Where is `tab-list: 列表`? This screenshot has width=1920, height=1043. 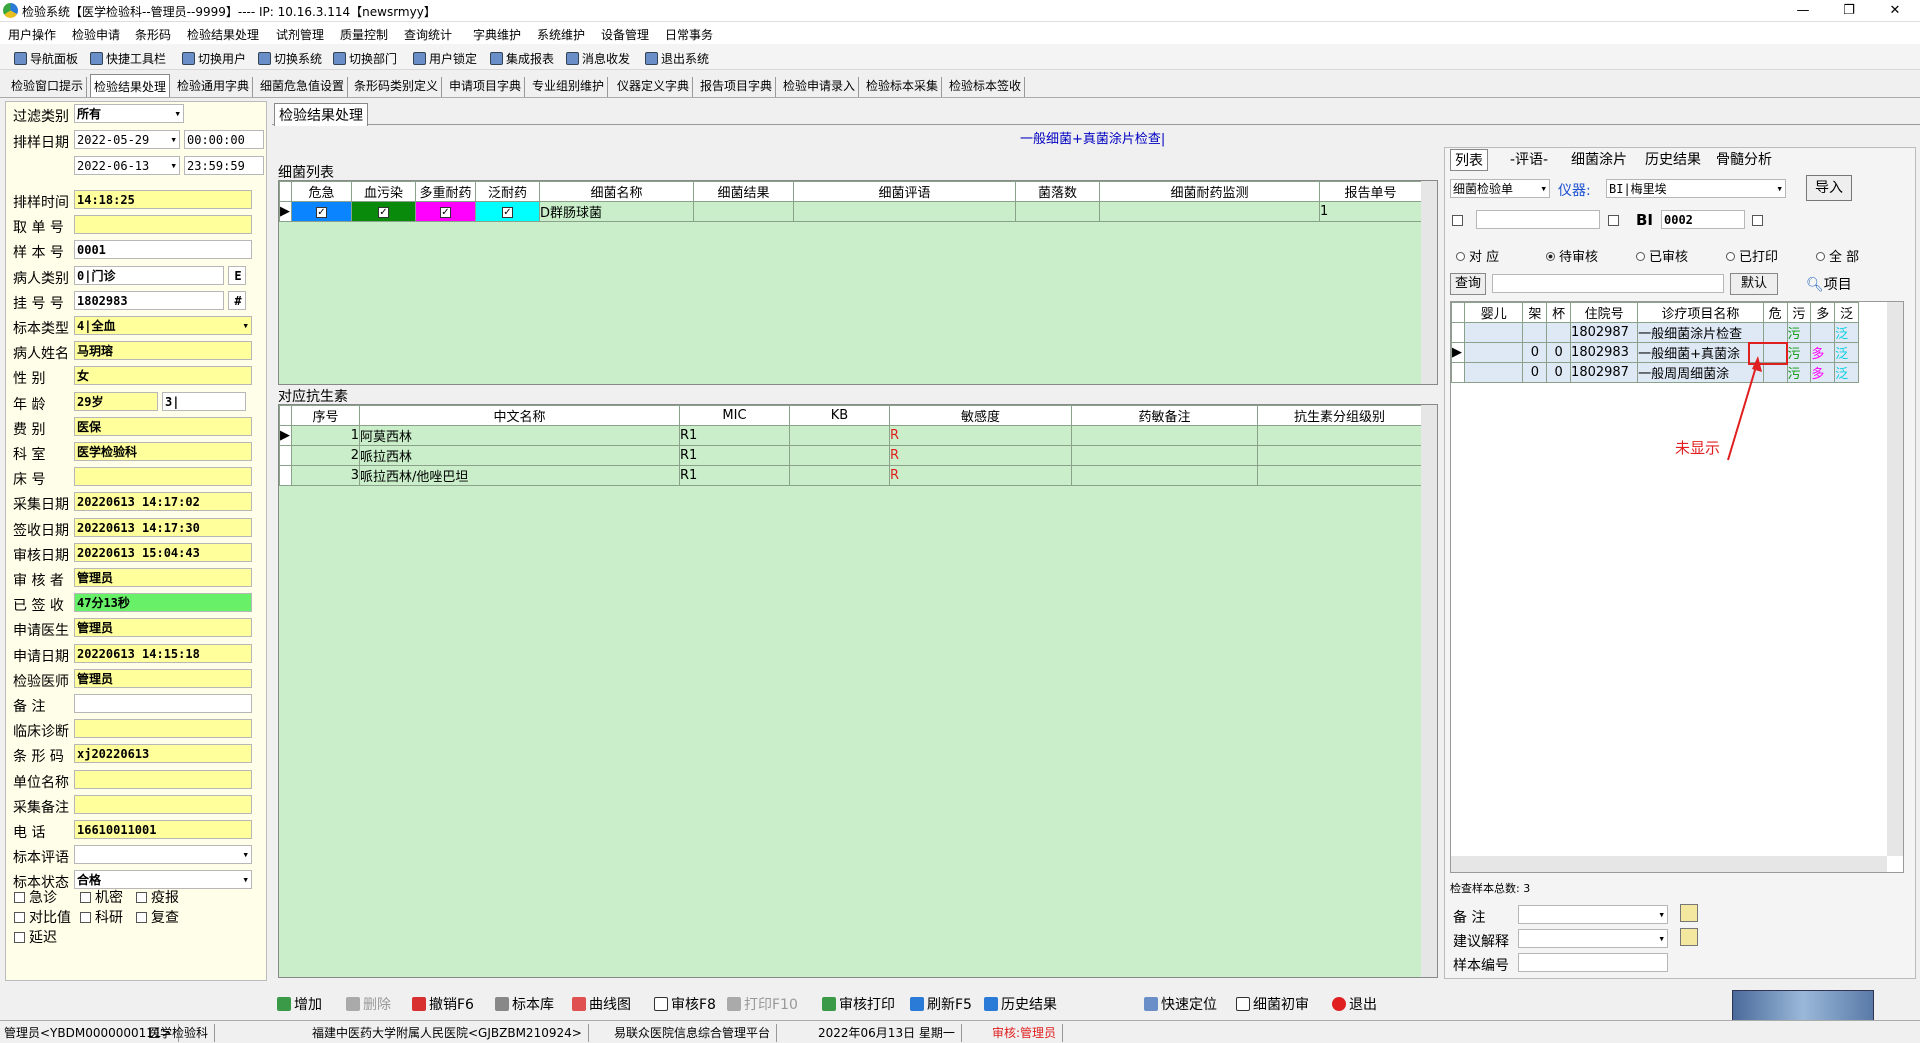
tab-list: 列表 is located at coordinates (1469, 160).